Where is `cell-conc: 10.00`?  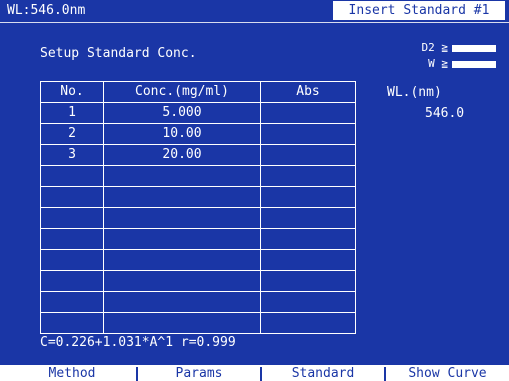
cell-conc: 10.00 is located at coordinates (182, 134).